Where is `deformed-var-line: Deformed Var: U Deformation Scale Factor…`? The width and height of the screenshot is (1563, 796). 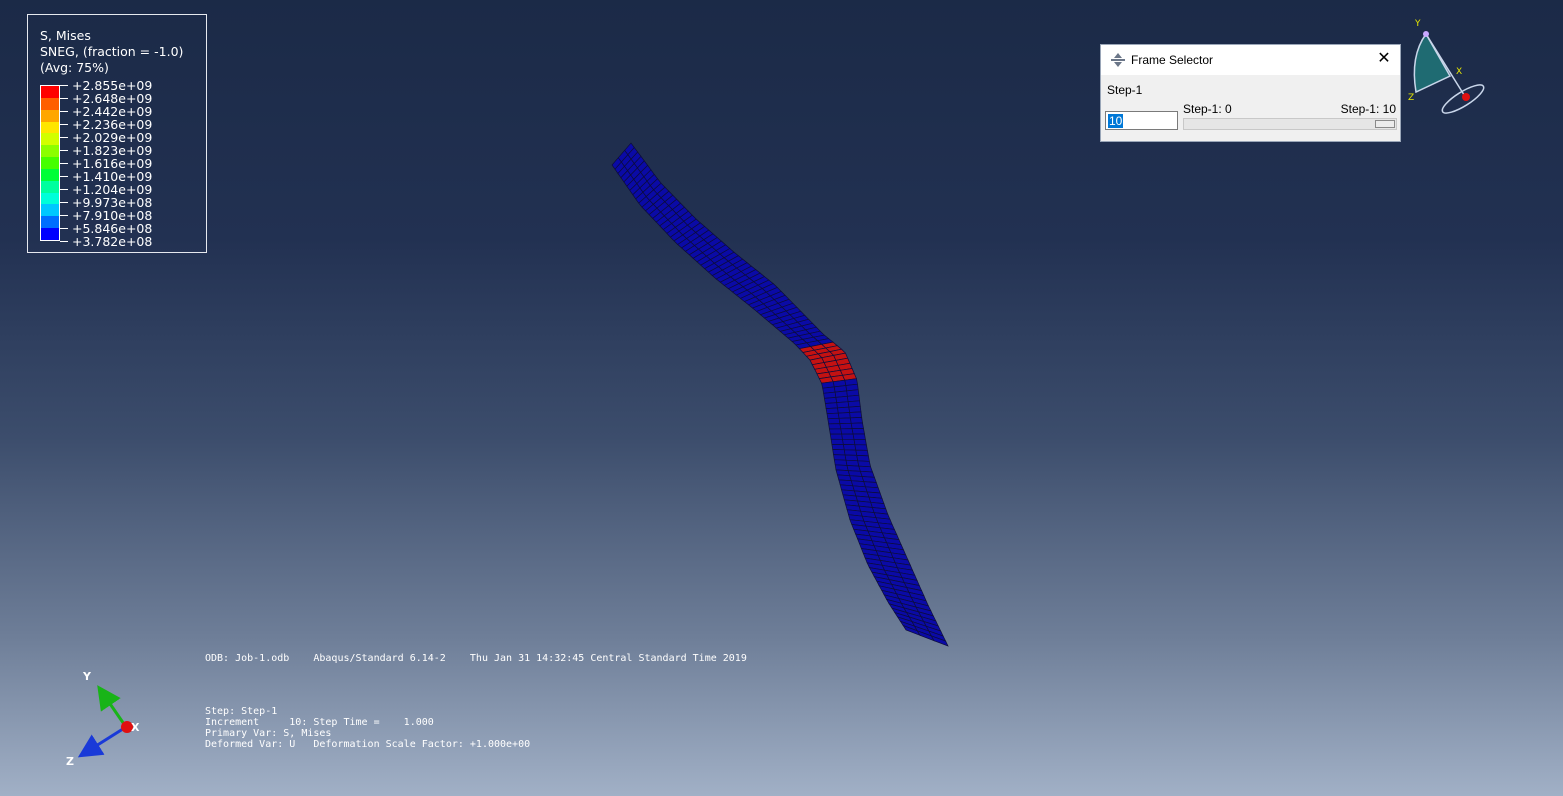 deformed-var-line: Deformed Var: U Deformation Scale Factor… is located at coordinates (368, 744).